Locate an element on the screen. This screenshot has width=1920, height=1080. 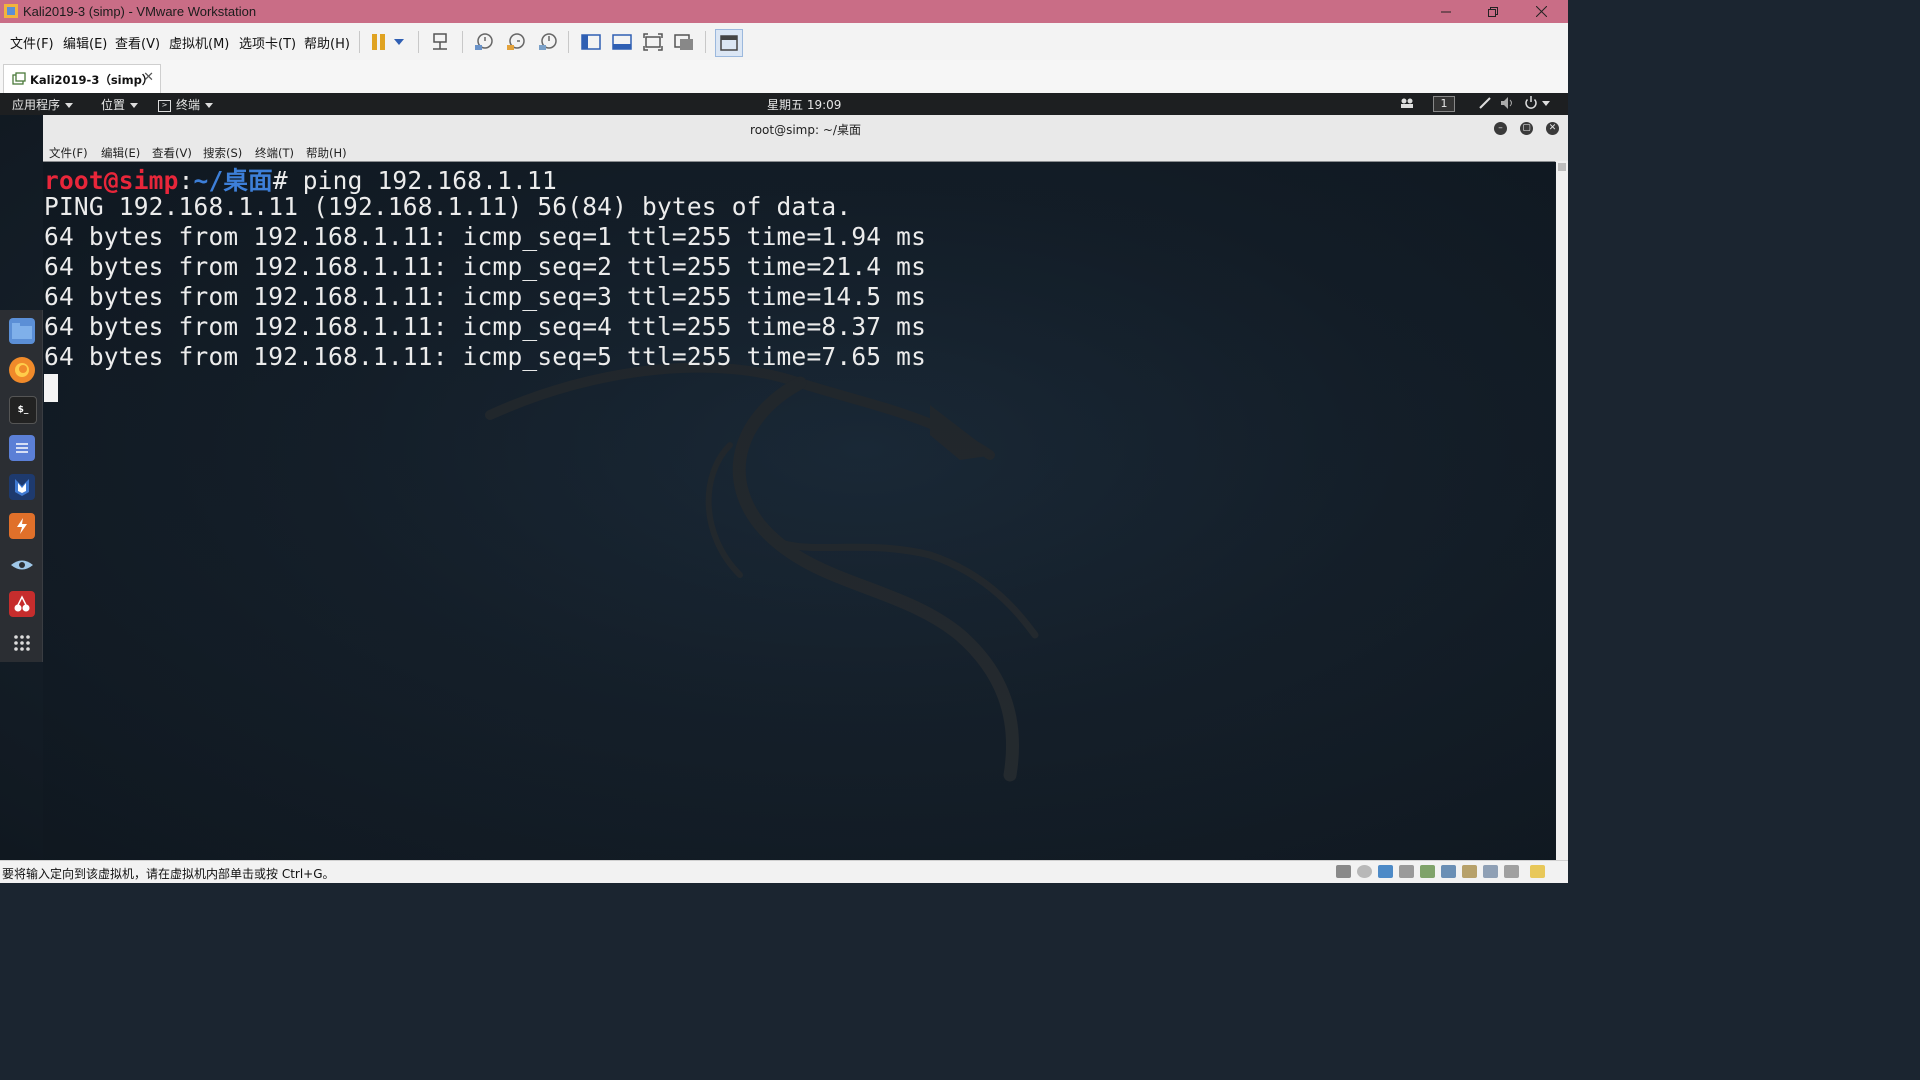
terminal-close-button: ✕ is located at coordinates (1552, 128).